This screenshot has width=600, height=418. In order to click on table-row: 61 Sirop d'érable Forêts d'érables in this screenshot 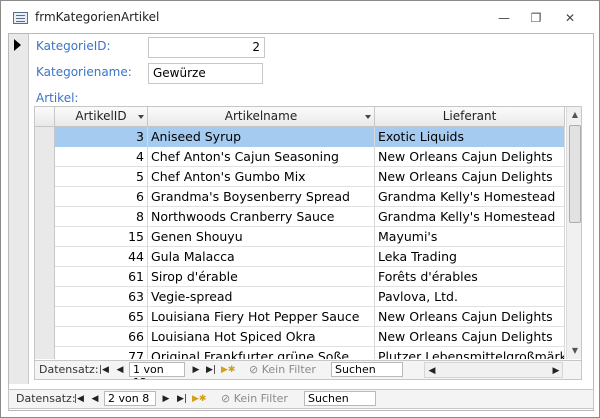, I will do `click(300, 277)`.